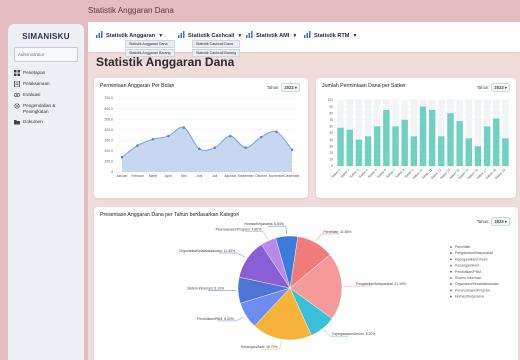 The image size is (520, 360). What do you see at coordinates (277, 176) in the screenshot?
I see `x-tick-label: November` at bounding box center [277, 176].